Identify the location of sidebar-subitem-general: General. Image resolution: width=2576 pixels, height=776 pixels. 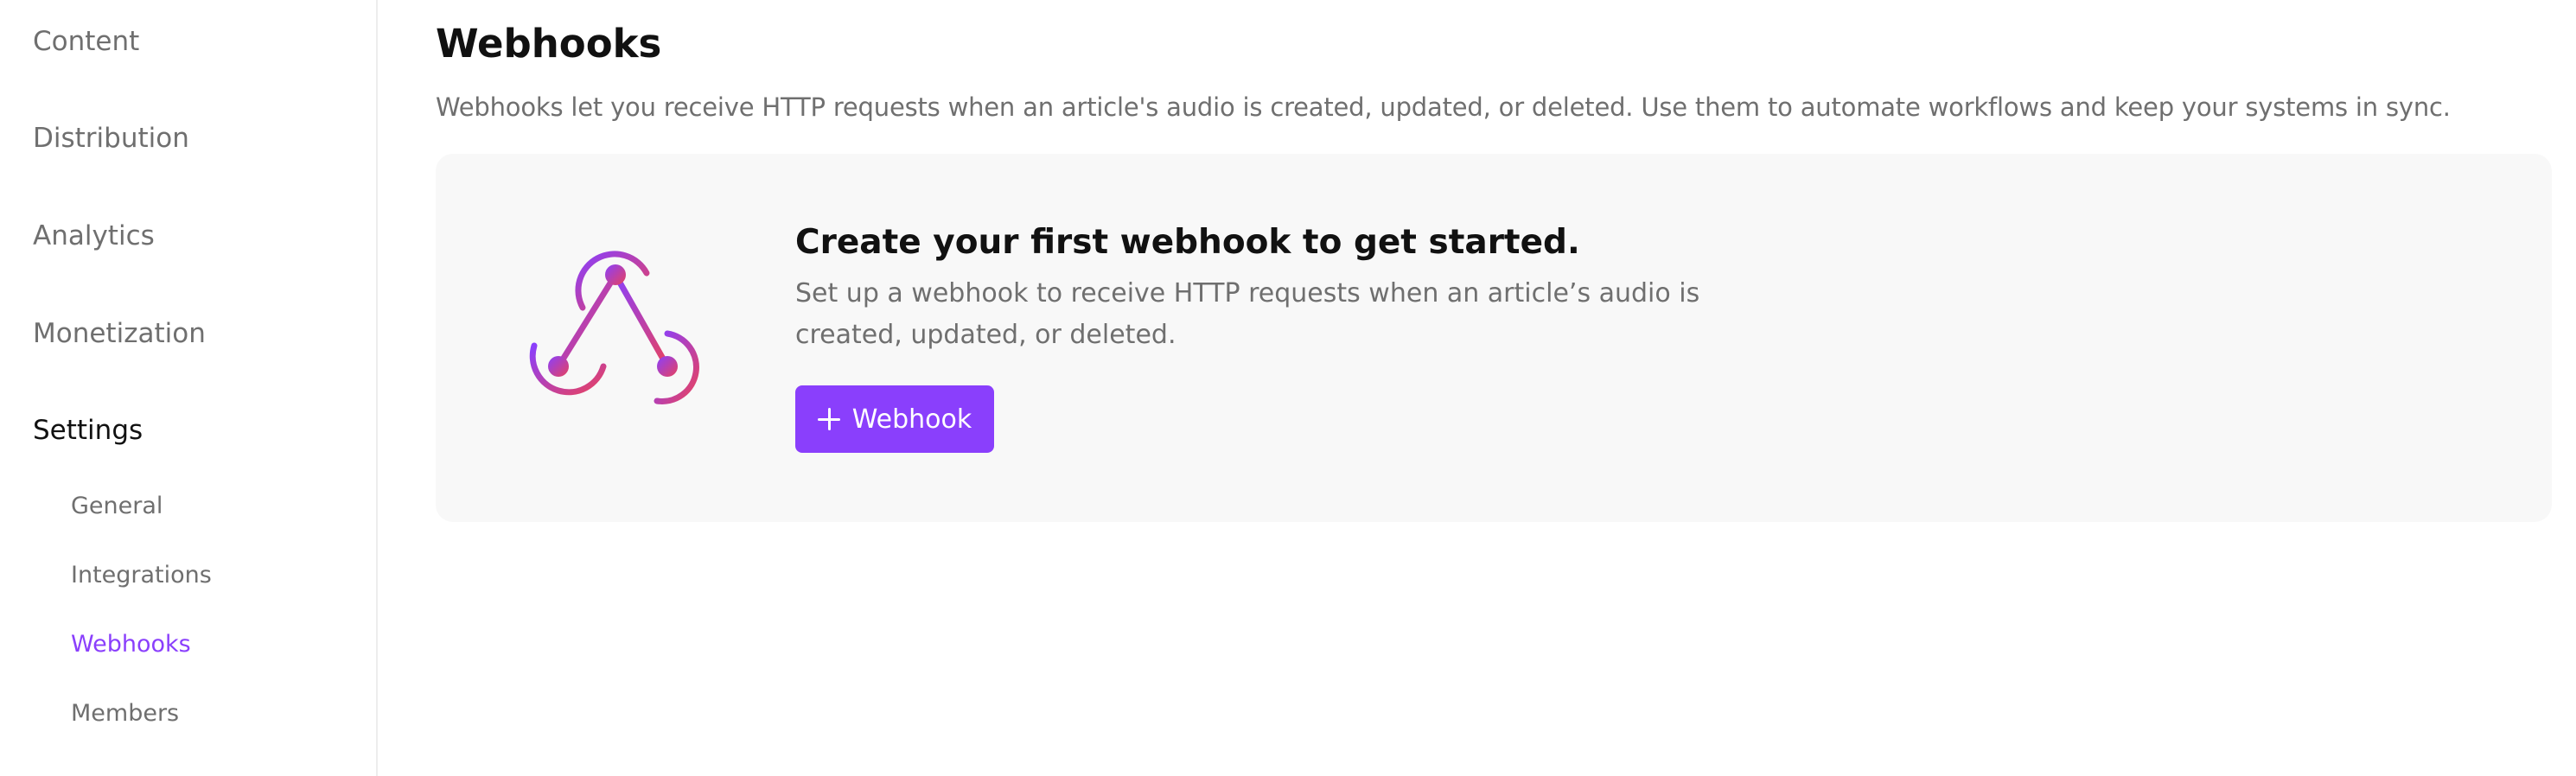
(117, 507).